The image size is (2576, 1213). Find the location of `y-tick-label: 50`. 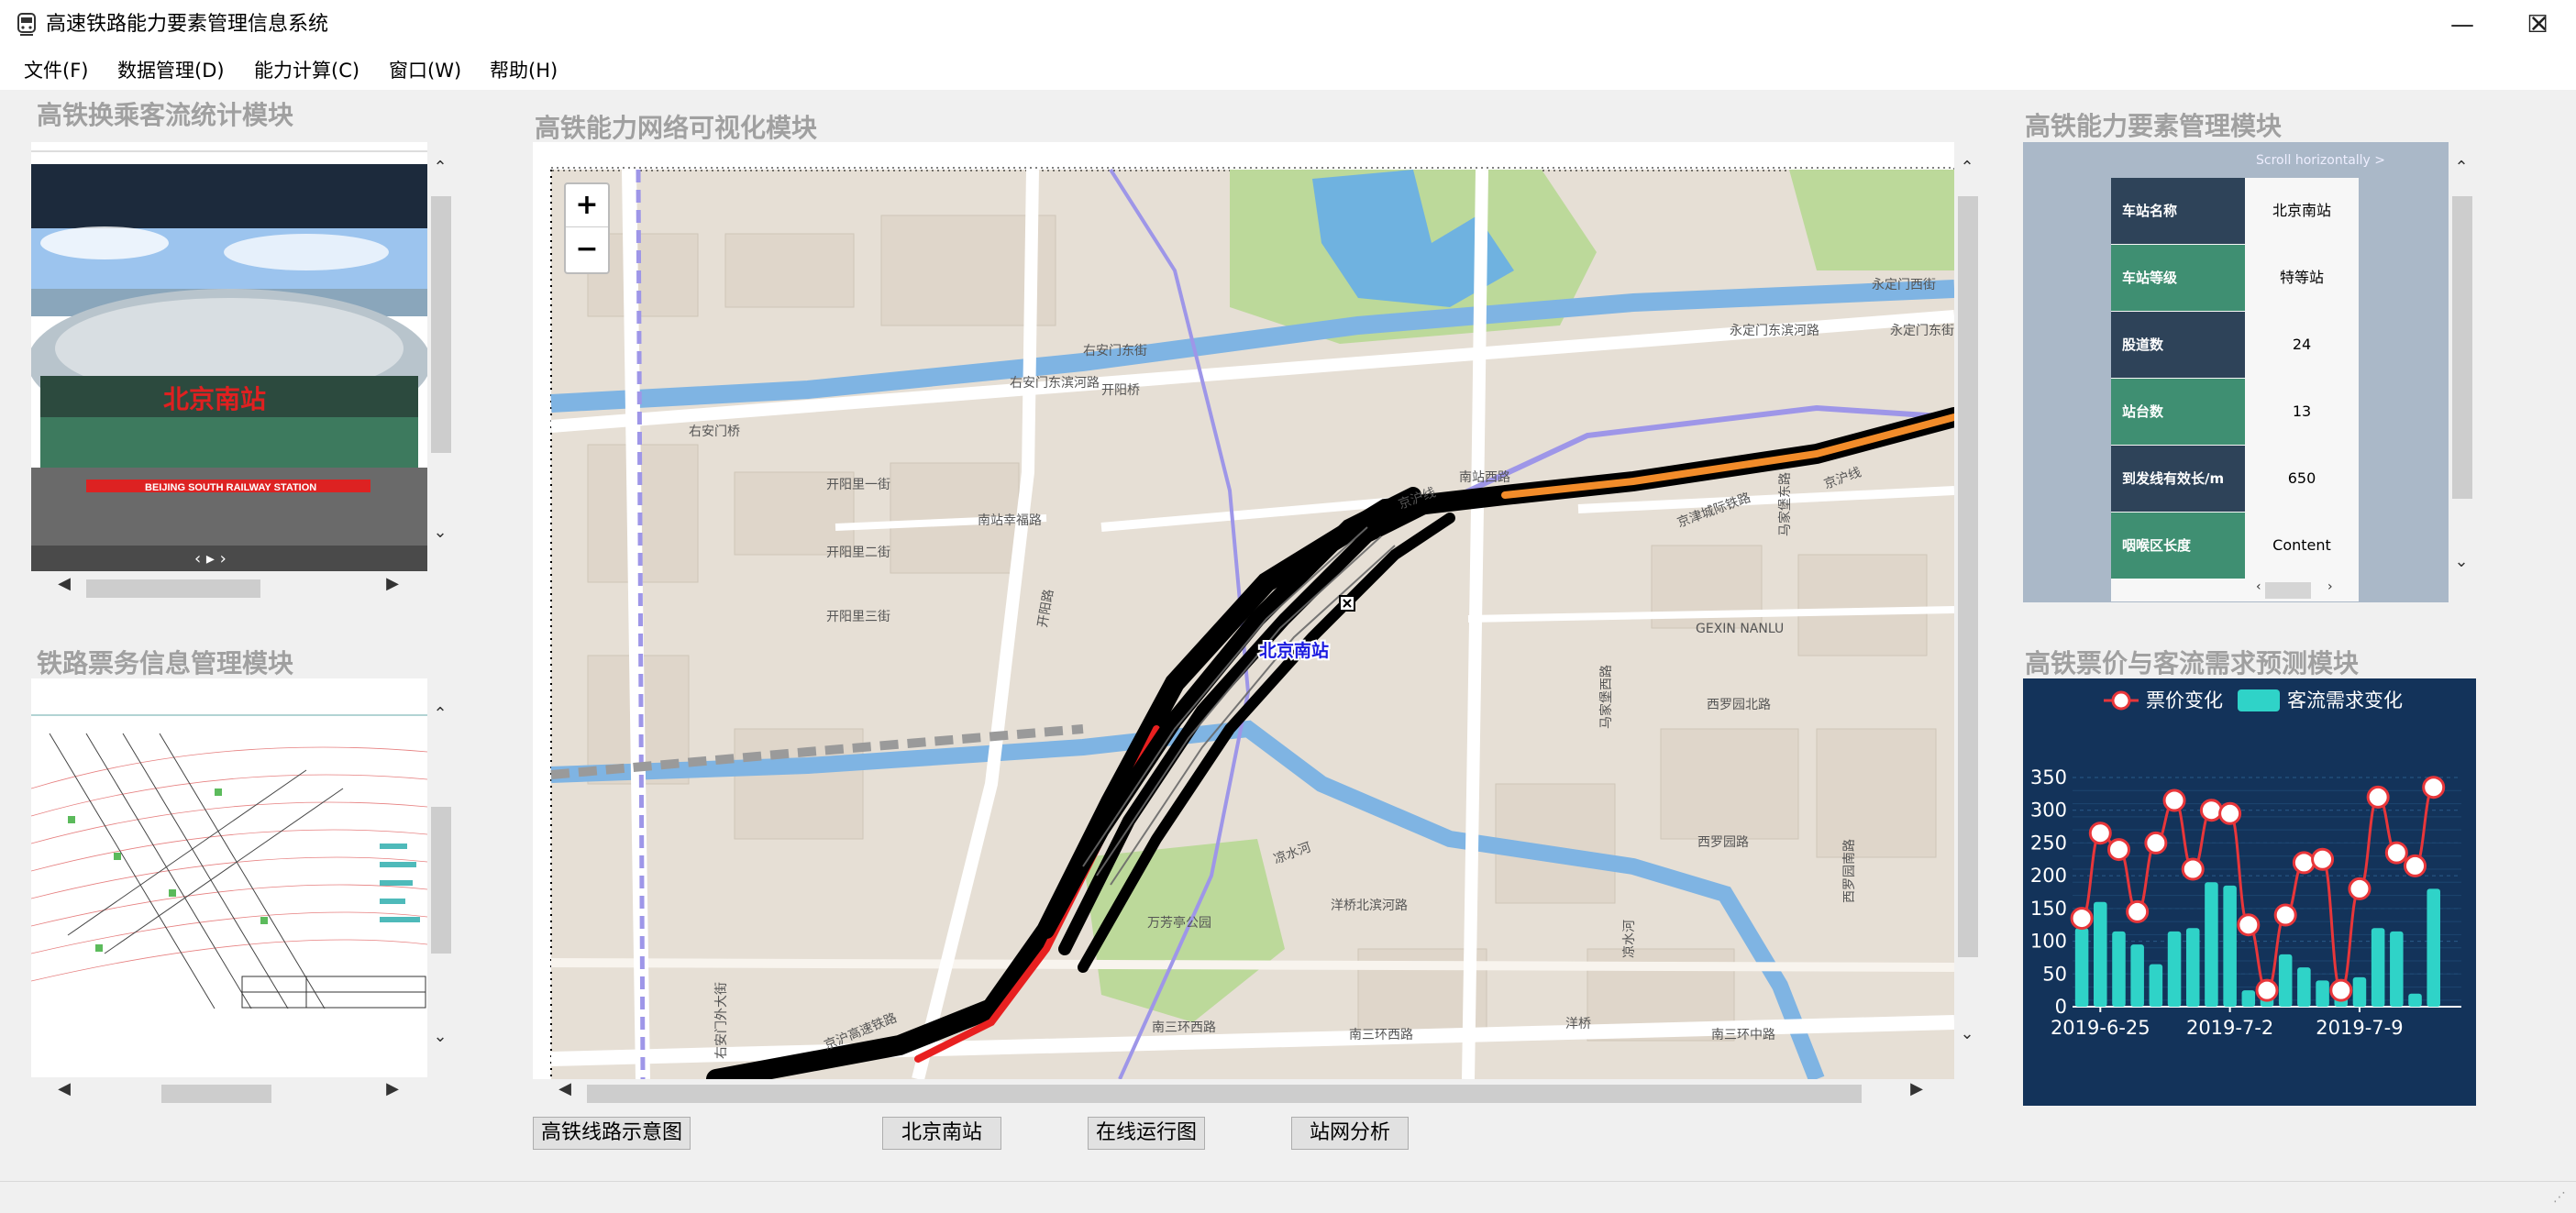

y-tick-label: 50 is located at coordinates (2054, 974).